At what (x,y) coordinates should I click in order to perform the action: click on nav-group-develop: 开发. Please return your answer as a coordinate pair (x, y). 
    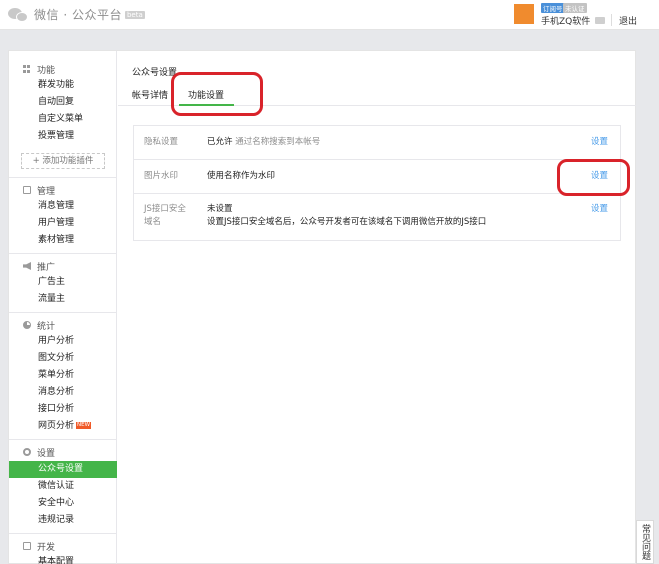
    Looking at the image, I should click on (39, 546).